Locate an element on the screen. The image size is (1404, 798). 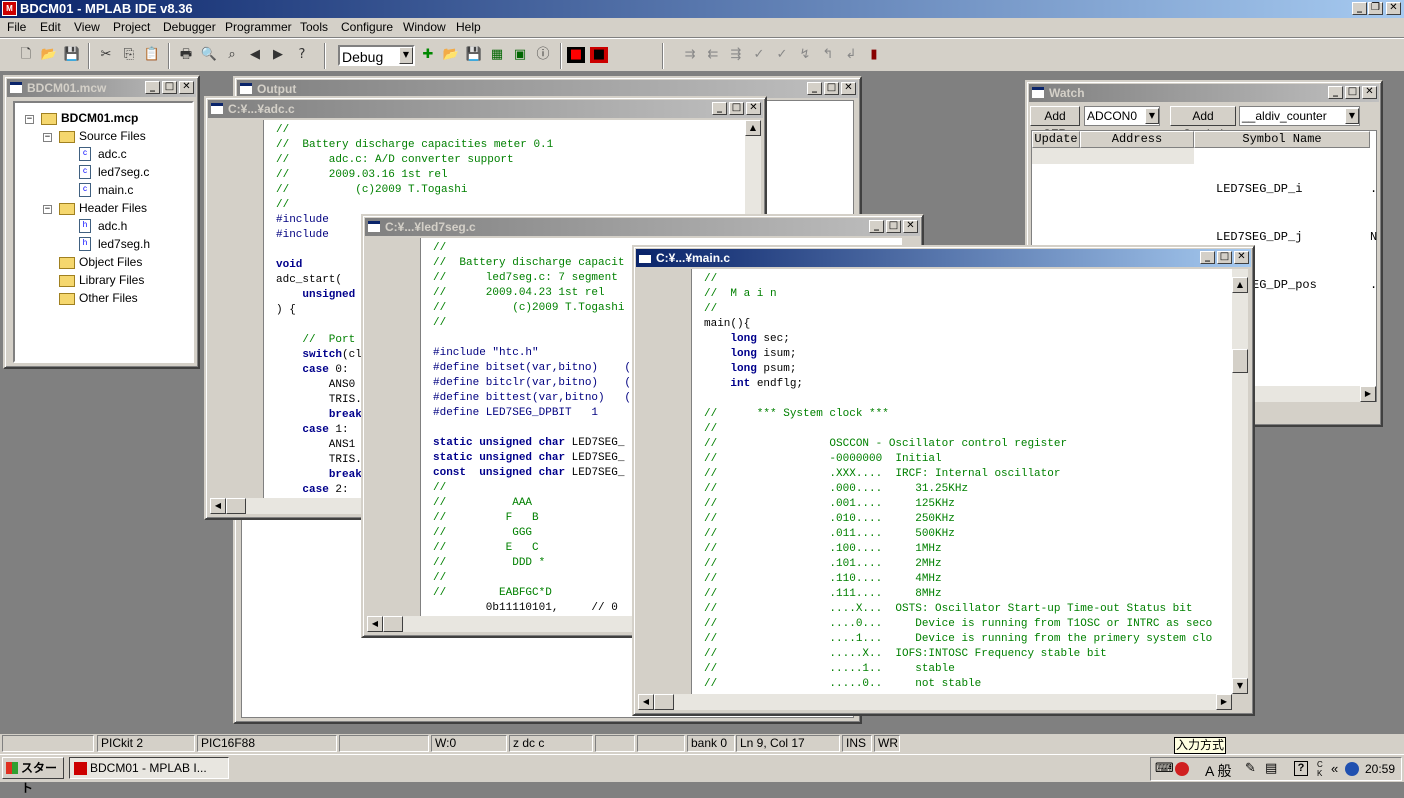
menu-view: View is located at coordinates (87, 27).